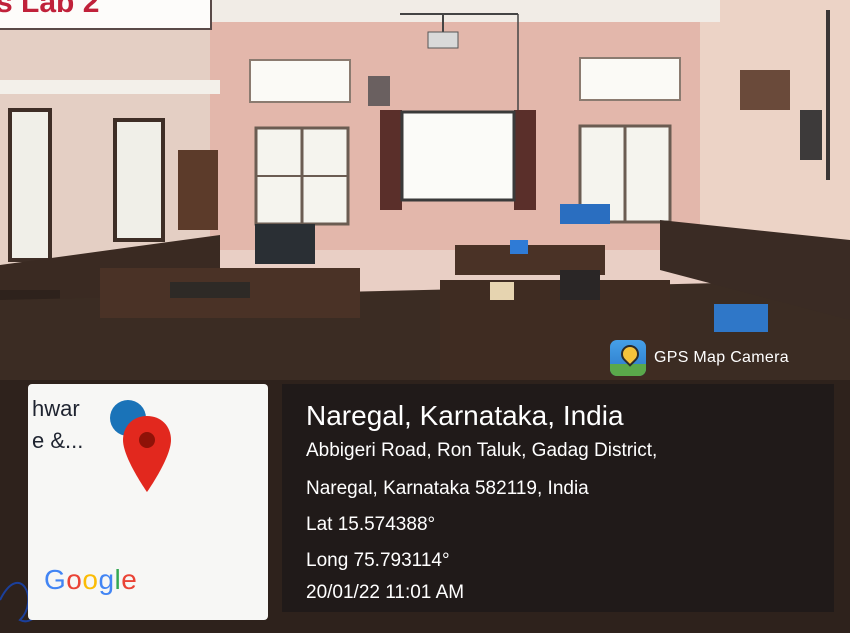 The width and height of the screenshot is (850, 633). What do you see at coordinates (198, 190) in the screenshot?
I see `cupboard` at bounding box center [198, 190].